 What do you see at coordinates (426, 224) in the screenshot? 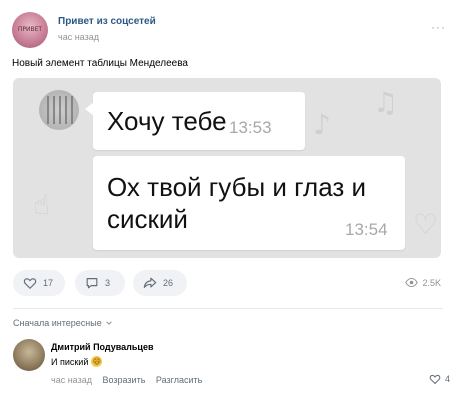
I see `doodle-heart-icon: ♡` at bounding box center [426, 224].